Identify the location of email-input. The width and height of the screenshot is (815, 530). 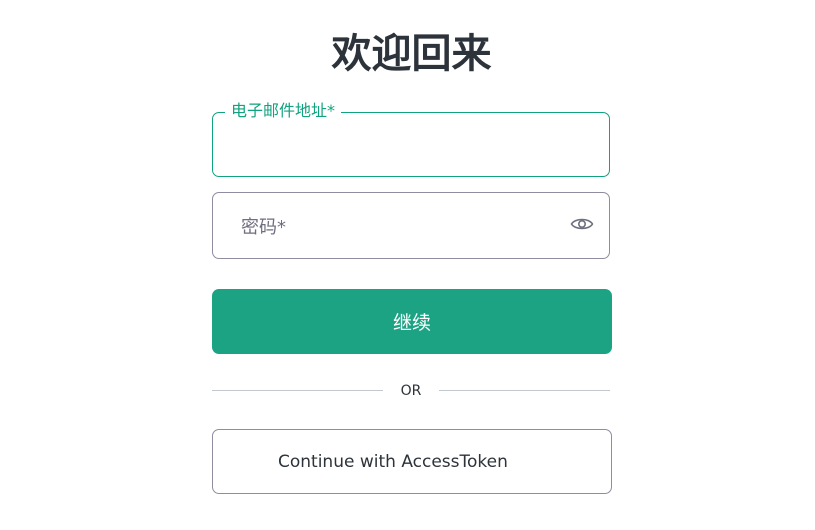
(411, 146).